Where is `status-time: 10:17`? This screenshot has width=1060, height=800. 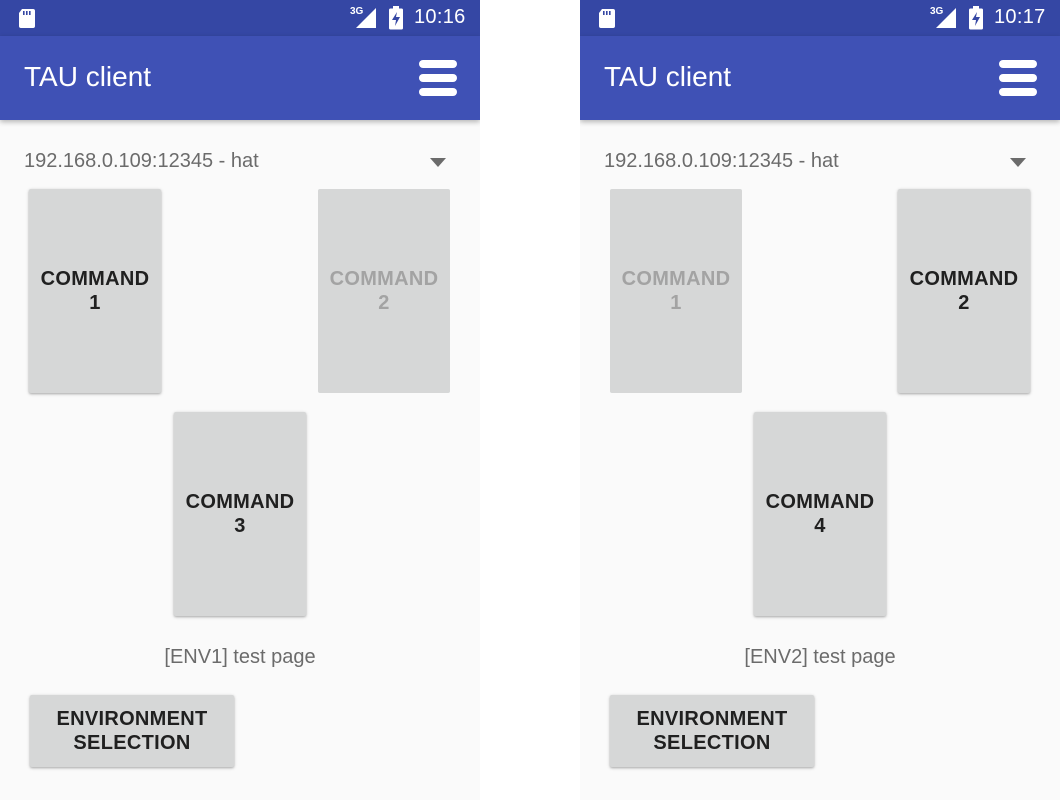
status-time: 10:17 is located at coordinates (1020, 17).